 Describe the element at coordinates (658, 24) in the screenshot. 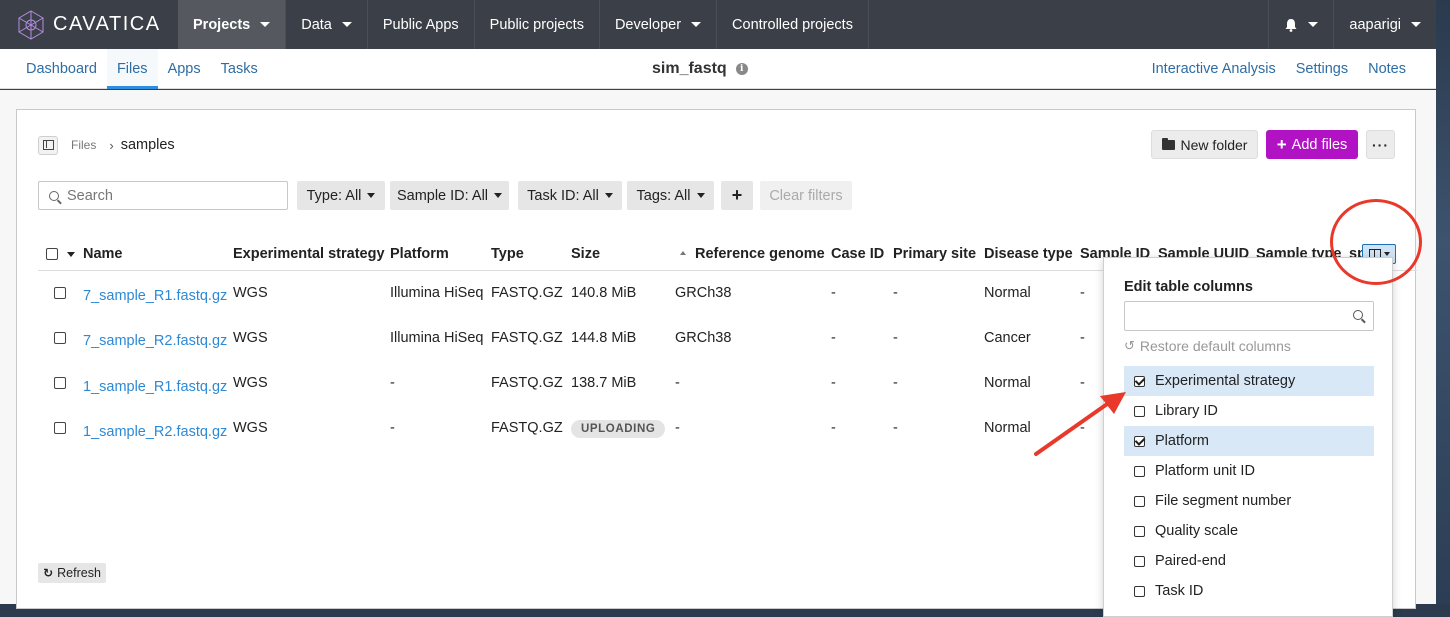

I see `nav-developer: Developer` at that location.